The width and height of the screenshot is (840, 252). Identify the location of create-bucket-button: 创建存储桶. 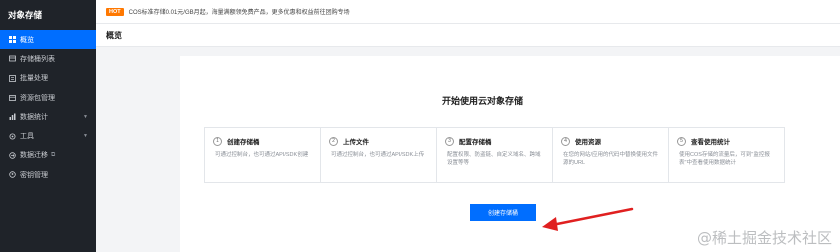
(503, 212).